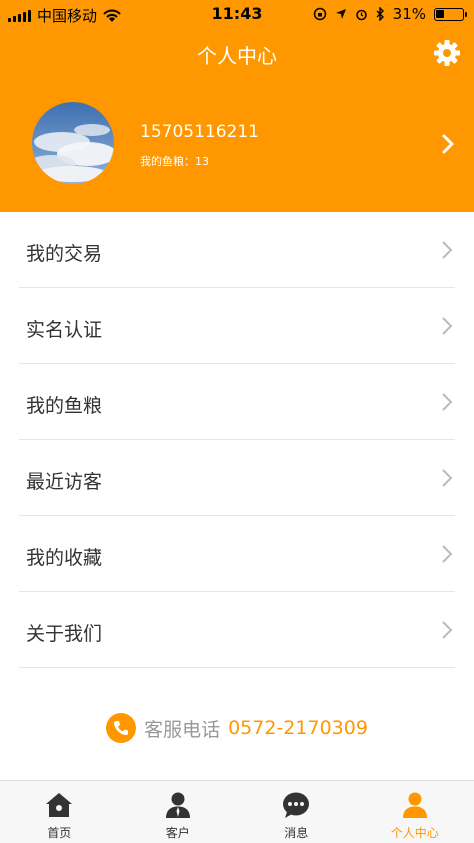 The image size is (474, 843). Describe the element at coordinates (237, 14) in the screenshot. I see `status-bar: 中国移动 11:43 31%` at that location.